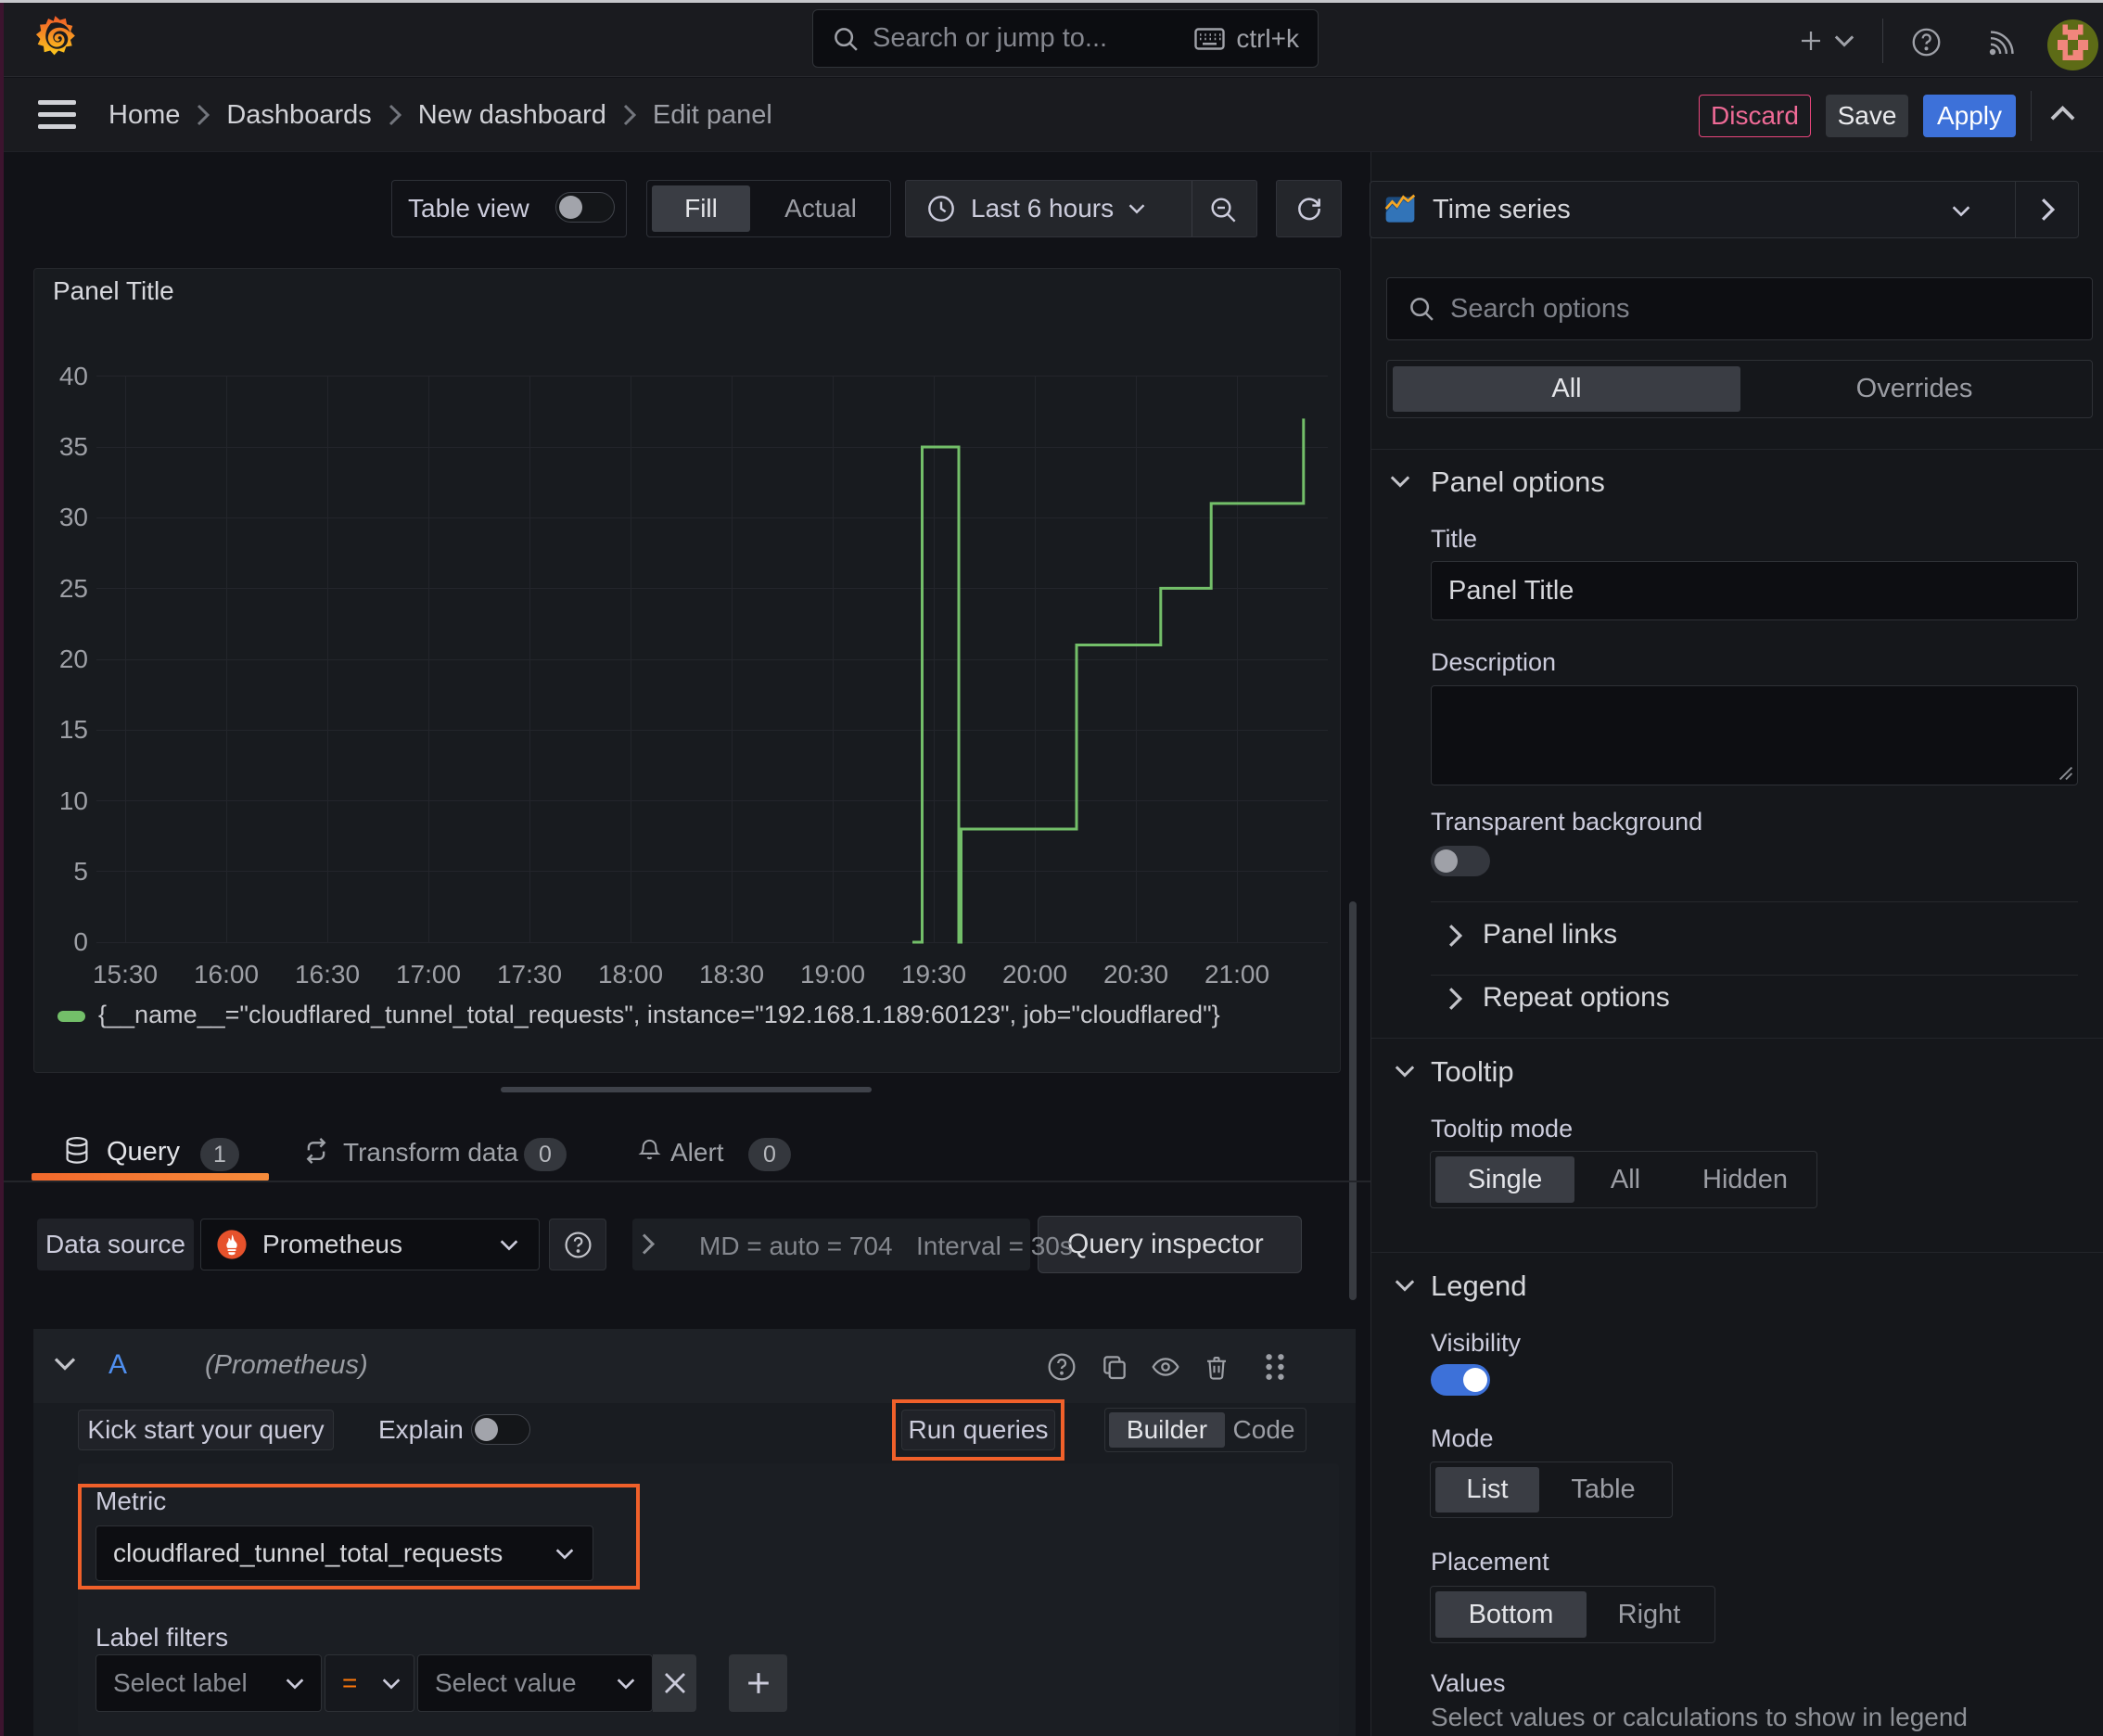 Image resolution: width=2103 pixels, height=1736 pixels. I want to click on svg-text: 17:30, so click(529, 974).